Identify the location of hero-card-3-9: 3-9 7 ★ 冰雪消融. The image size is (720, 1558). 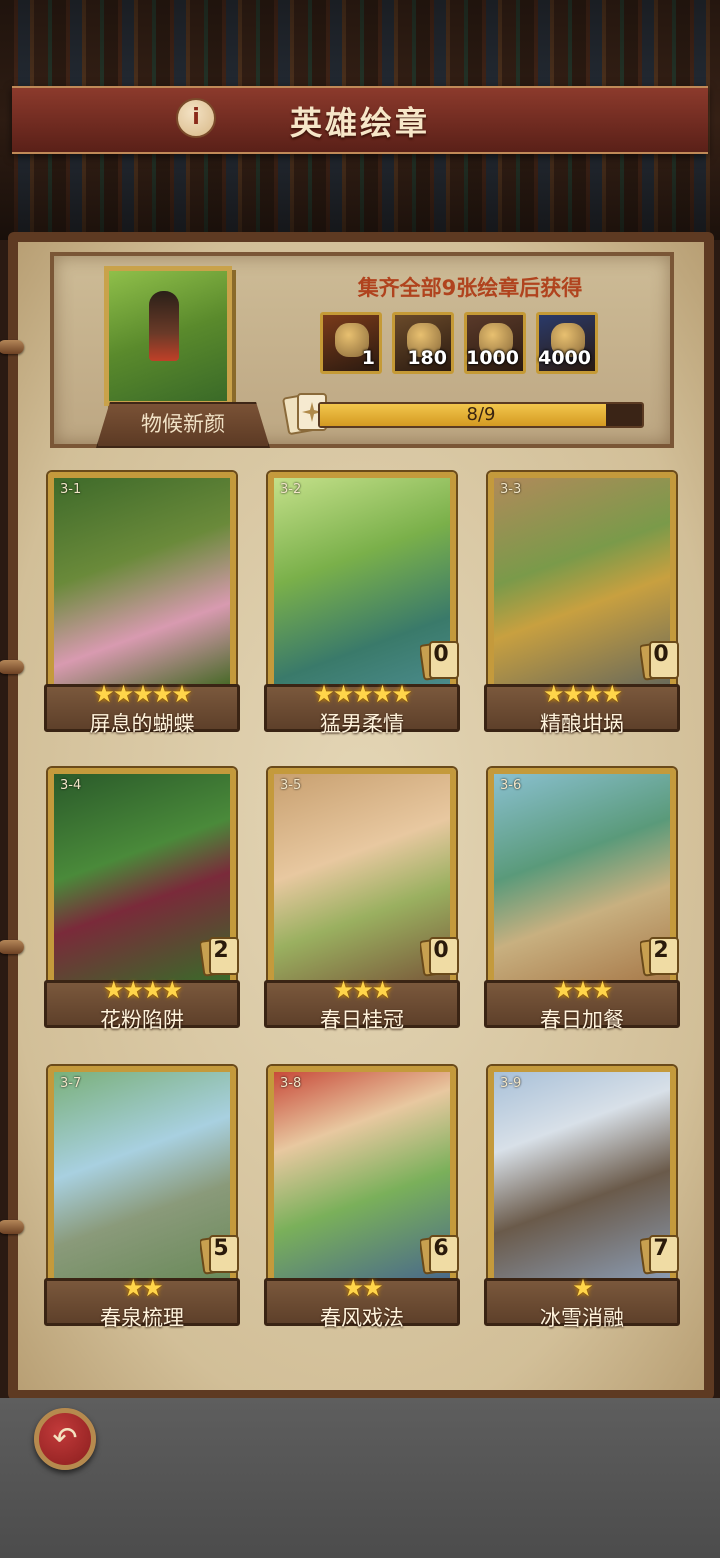
(582, 1203).